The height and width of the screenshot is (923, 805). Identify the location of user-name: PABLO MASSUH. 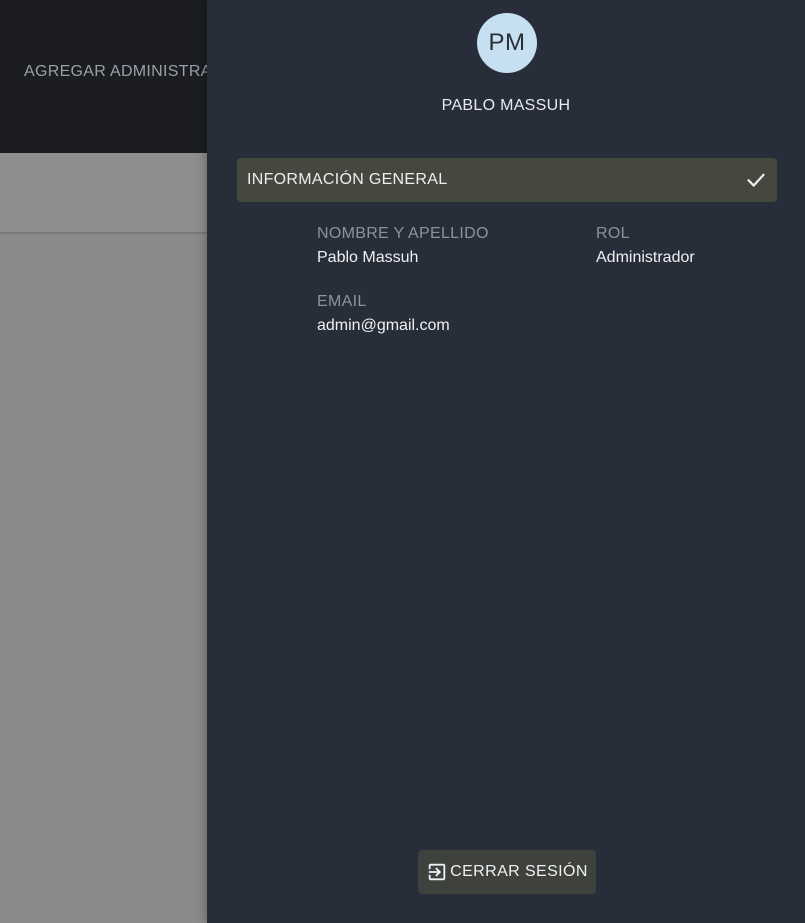
(506, 105).